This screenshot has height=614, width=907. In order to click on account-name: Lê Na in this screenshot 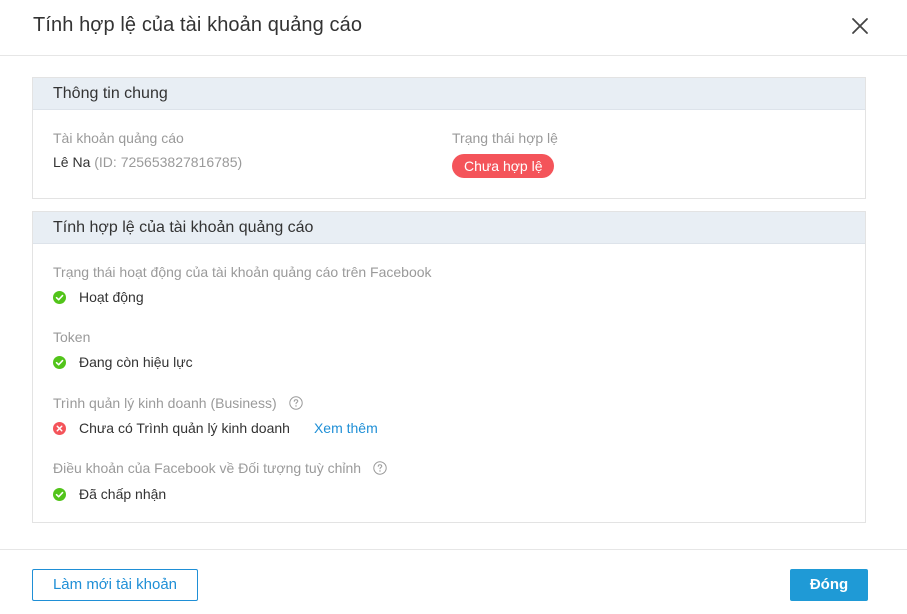, I will do `click(72, 162)`.